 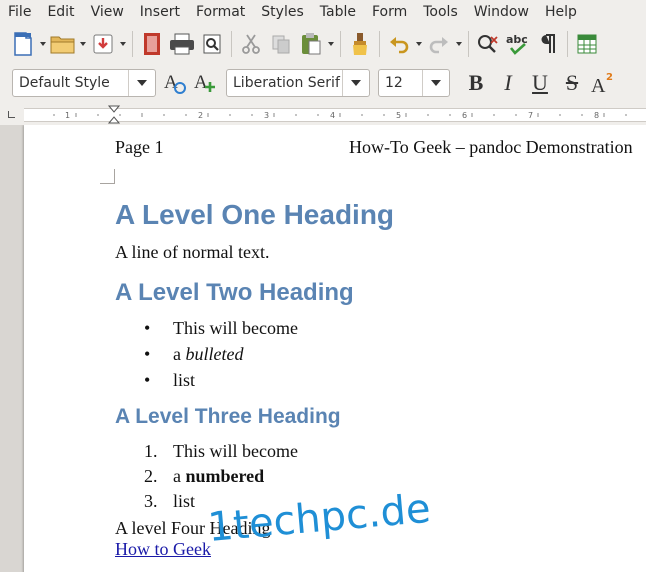 I want to click on svg-text: 4, so click(x=332, y=115).